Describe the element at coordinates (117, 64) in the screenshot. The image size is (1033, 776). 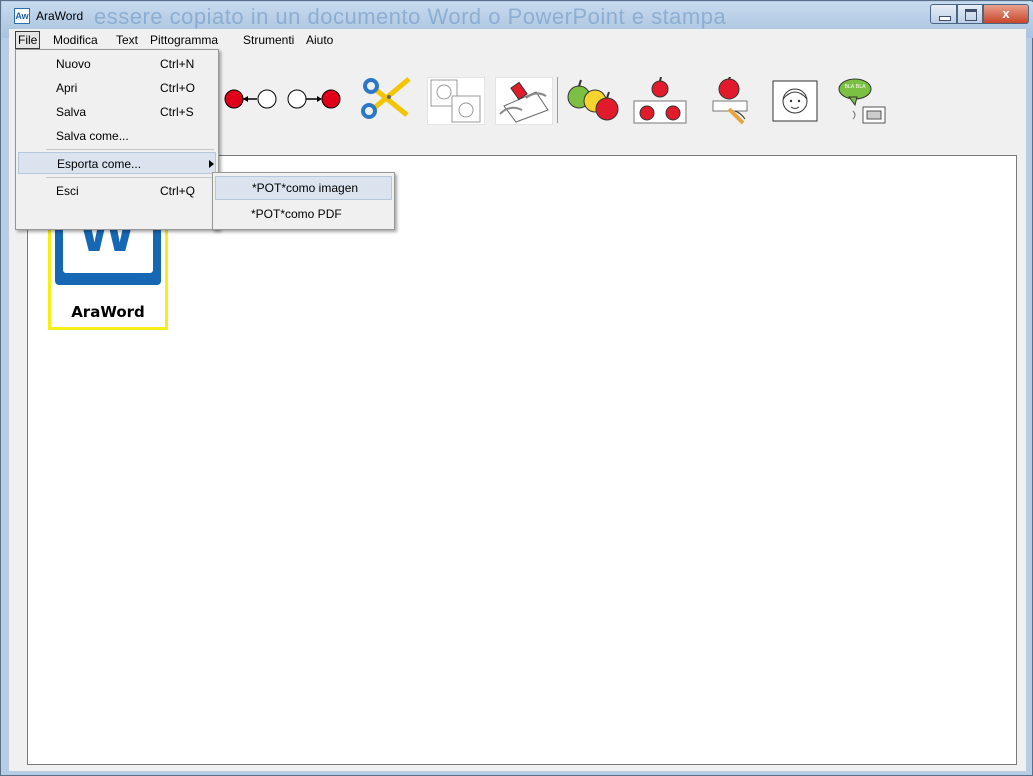
I see `menu-item-nuovo: Nuovo Ctrl+N` at that location.